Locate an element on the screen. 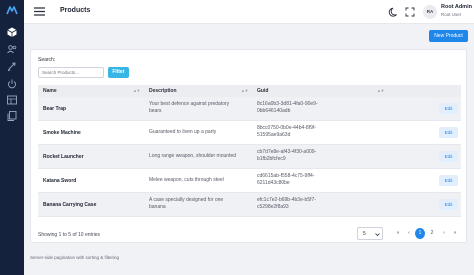 Image resolution: width=474 pixels, height=275 pixels. product-name: Smoke Machine is located at coordinates (62, 133).